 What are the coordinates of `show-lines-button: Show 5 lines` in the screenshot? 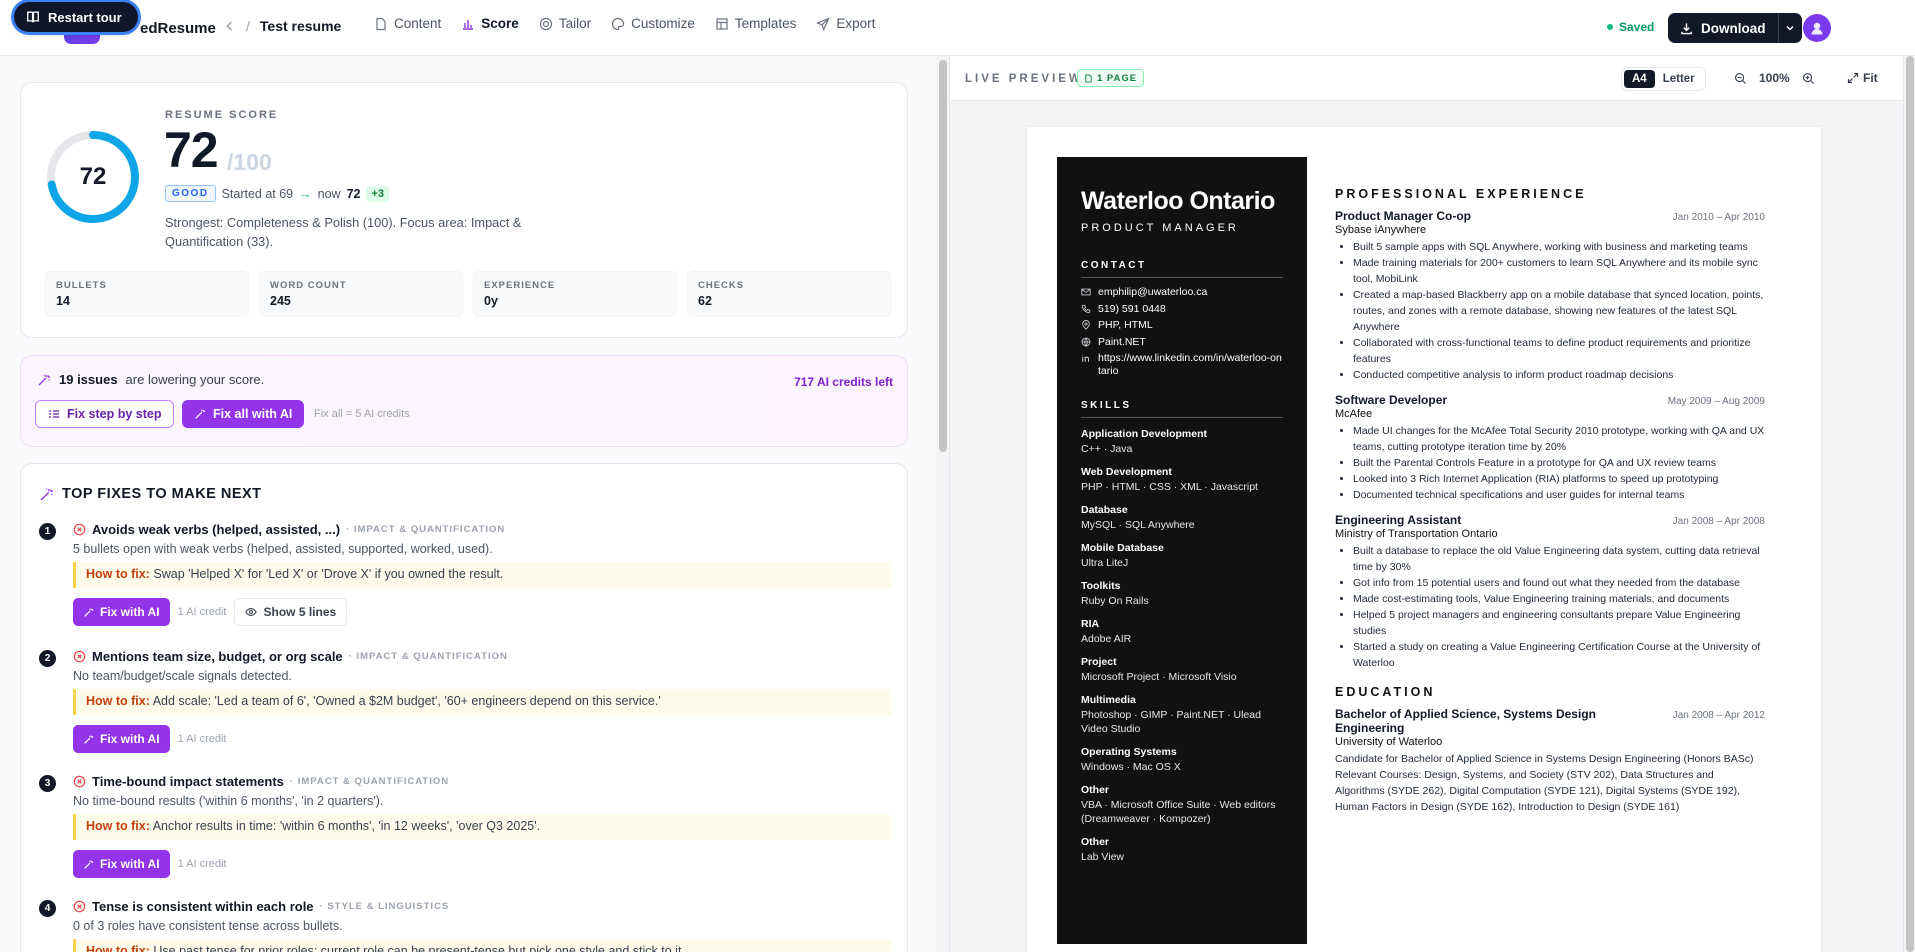 It's located at (291, 612).